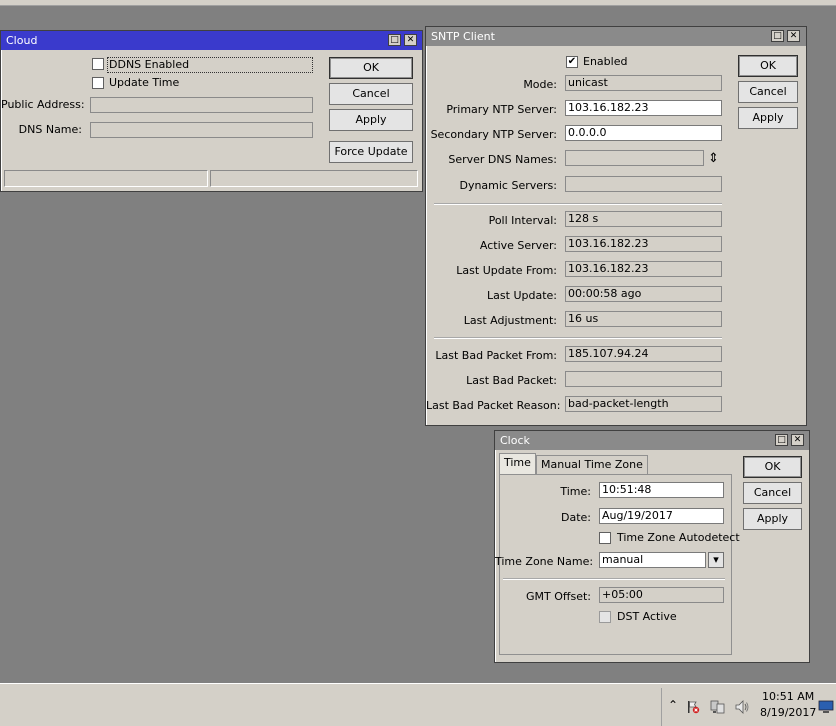 This screenshot has height=726, width=836. Describe the element at coordinates (371, 152) in the screenshot. I see `force-update-button: Force Update` at that location.